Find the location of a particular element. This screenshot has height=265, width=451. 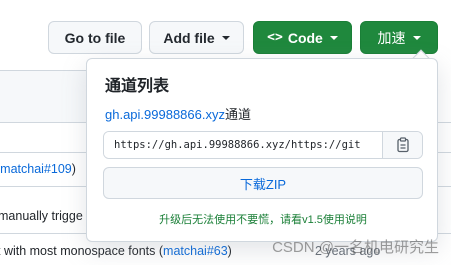

code-brackets-icon: <> is located at coordinates (275, 37).